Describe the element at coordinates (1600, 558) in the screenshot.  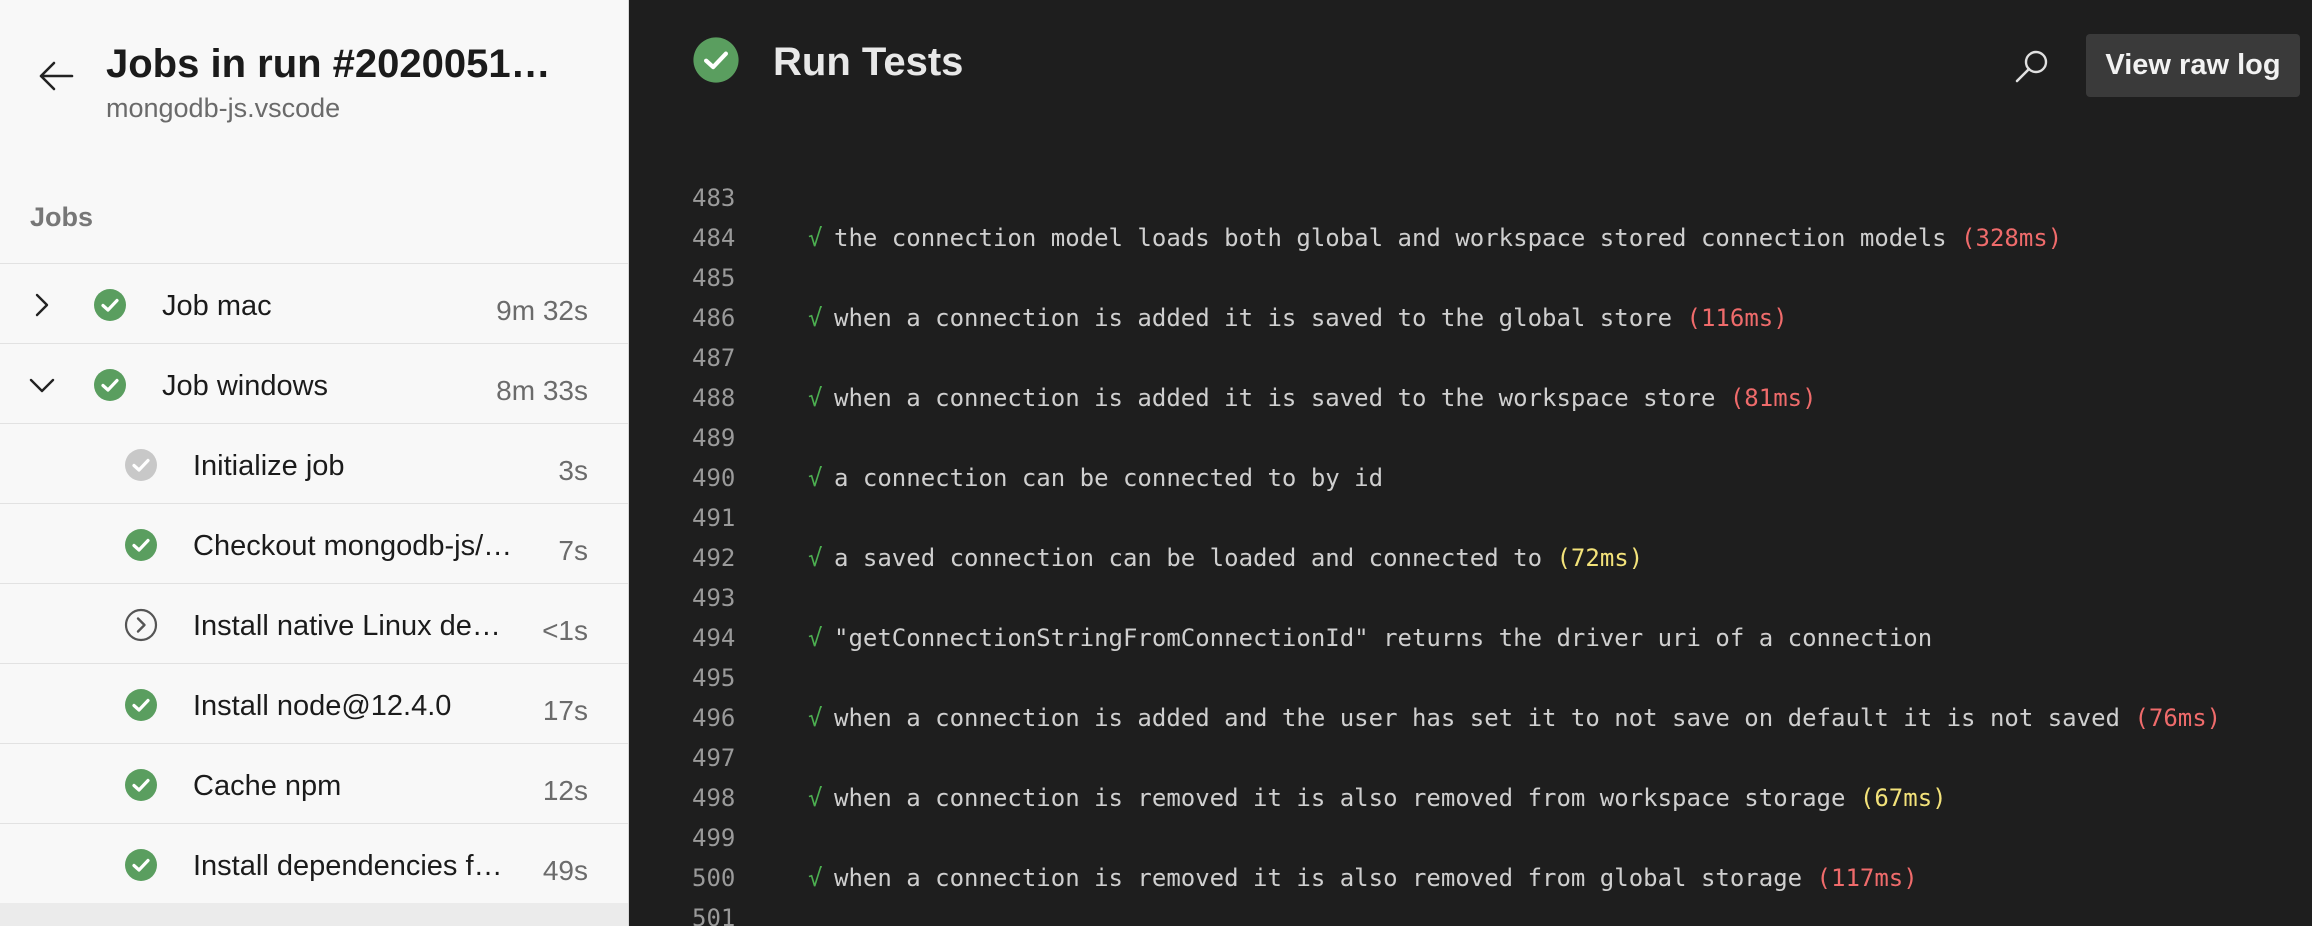
I see `duration-label: (72ms)` at that location.